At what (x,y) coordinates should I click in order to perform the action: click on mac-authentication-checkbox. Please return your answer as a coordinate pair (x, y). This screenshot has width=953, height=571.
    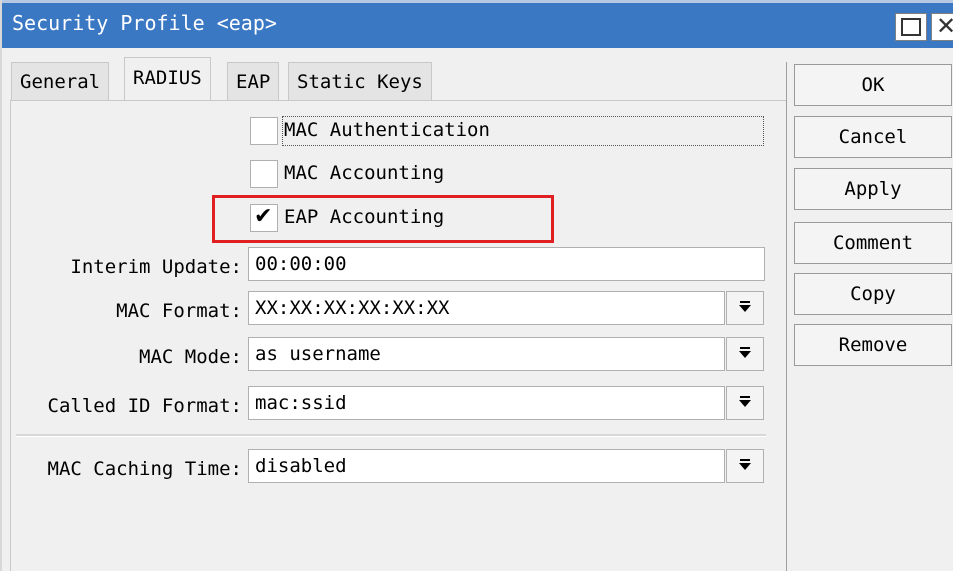
    Looking at the image, I should click on (264, 131).